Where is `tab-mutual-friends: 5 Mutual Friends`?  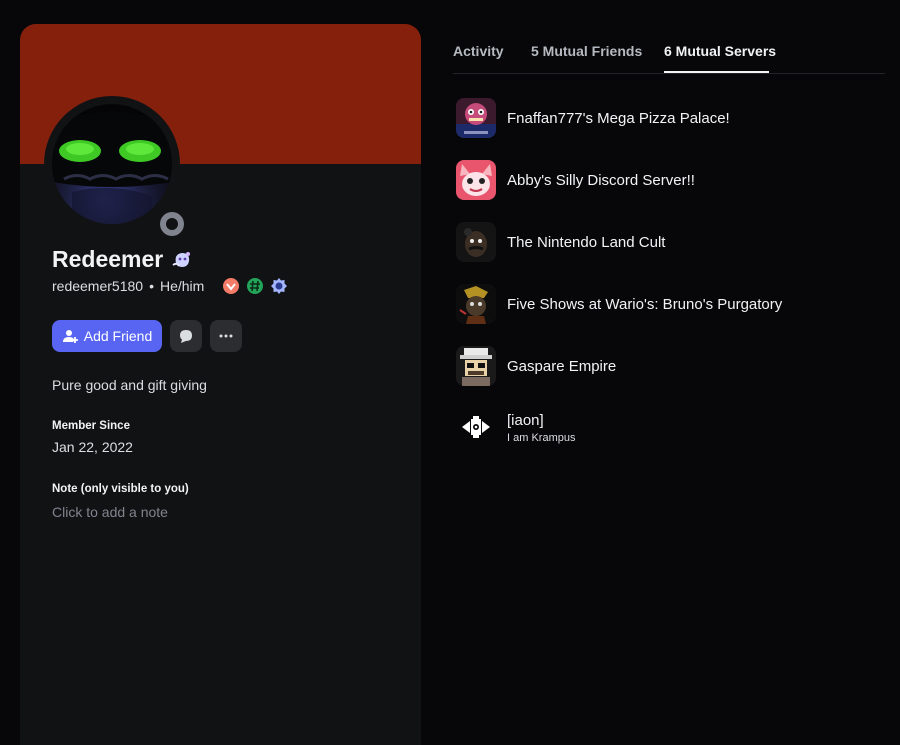
tab-mutual-friends: 5 Mutual Friends is located at coordinates (586, 51).